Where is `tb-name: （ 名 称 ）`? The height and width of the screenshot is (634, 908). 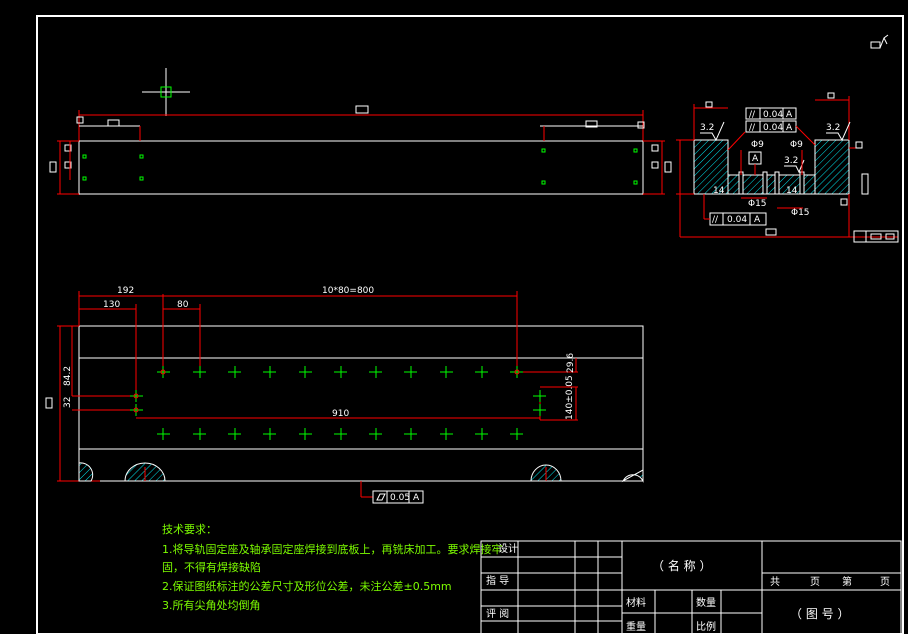 tb-name: （ 名 称 ） is located at coordinates (681, 565).